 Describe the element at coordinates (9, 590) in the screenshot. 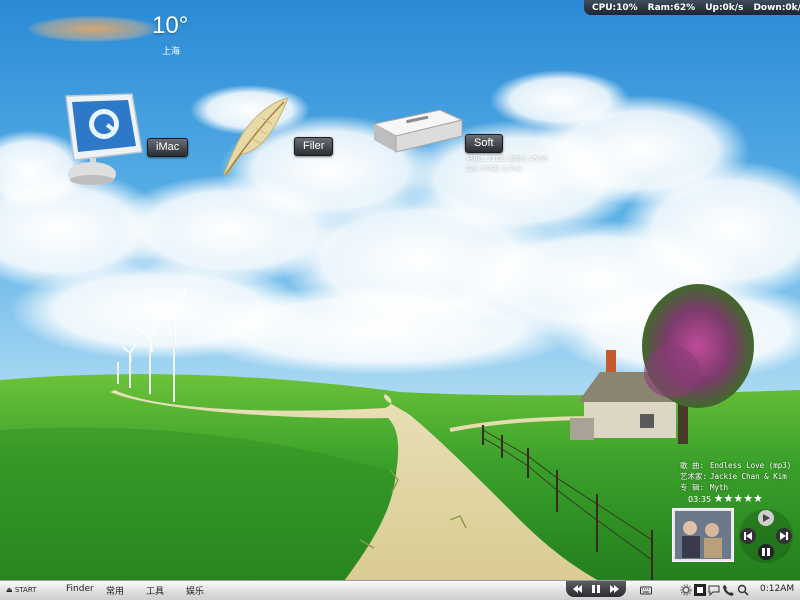

I see `start-icon: ⏏` at that location.